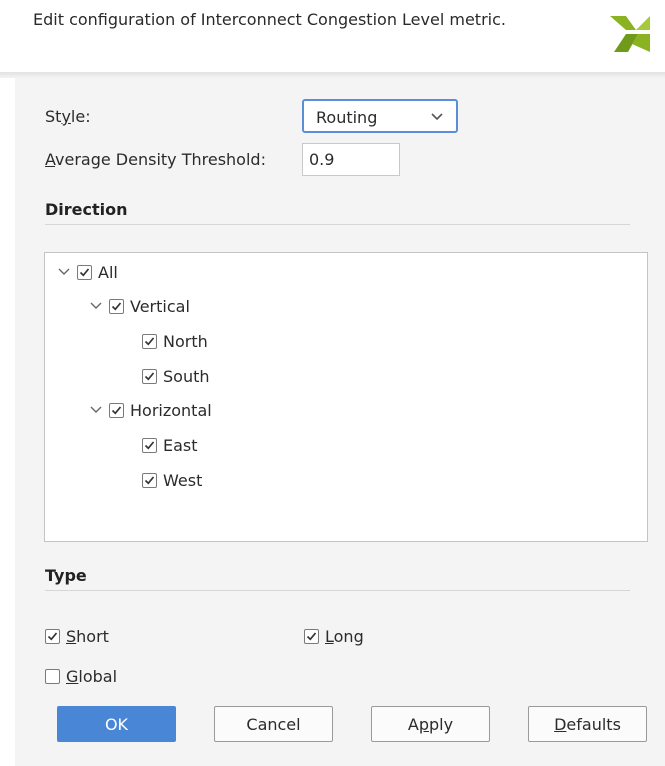 Image resolution: width=665 pixels, height=766 pixels. I want to click on tree-label-north: North, so click(185, 341).